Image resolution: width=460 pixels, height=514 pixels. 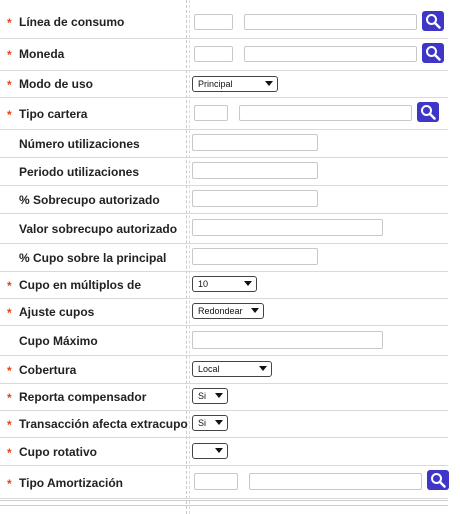 I want to click on label-periodo-utilizaciones: Periodo utilizaciones, so click(x=79, y=172).